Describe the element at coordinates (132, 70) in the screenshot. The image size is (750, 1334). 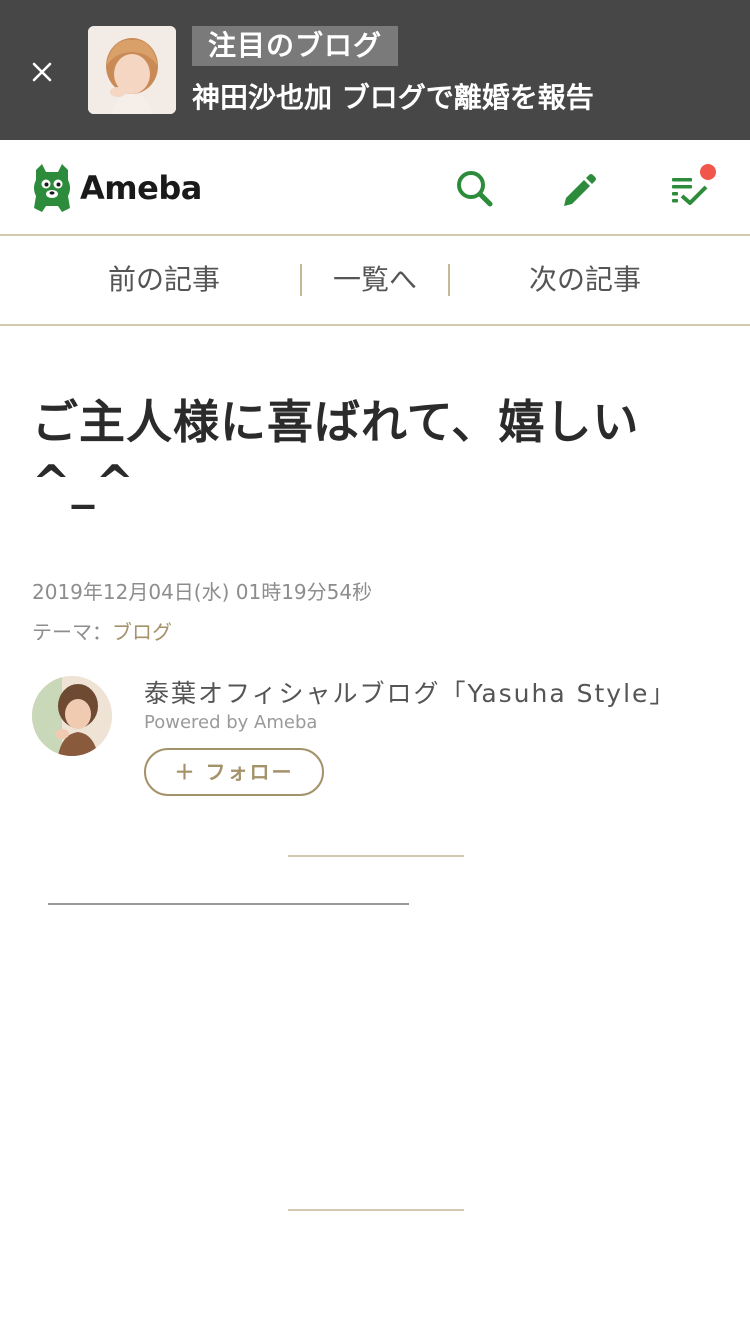
I see `banner-thumbnail` at that location.